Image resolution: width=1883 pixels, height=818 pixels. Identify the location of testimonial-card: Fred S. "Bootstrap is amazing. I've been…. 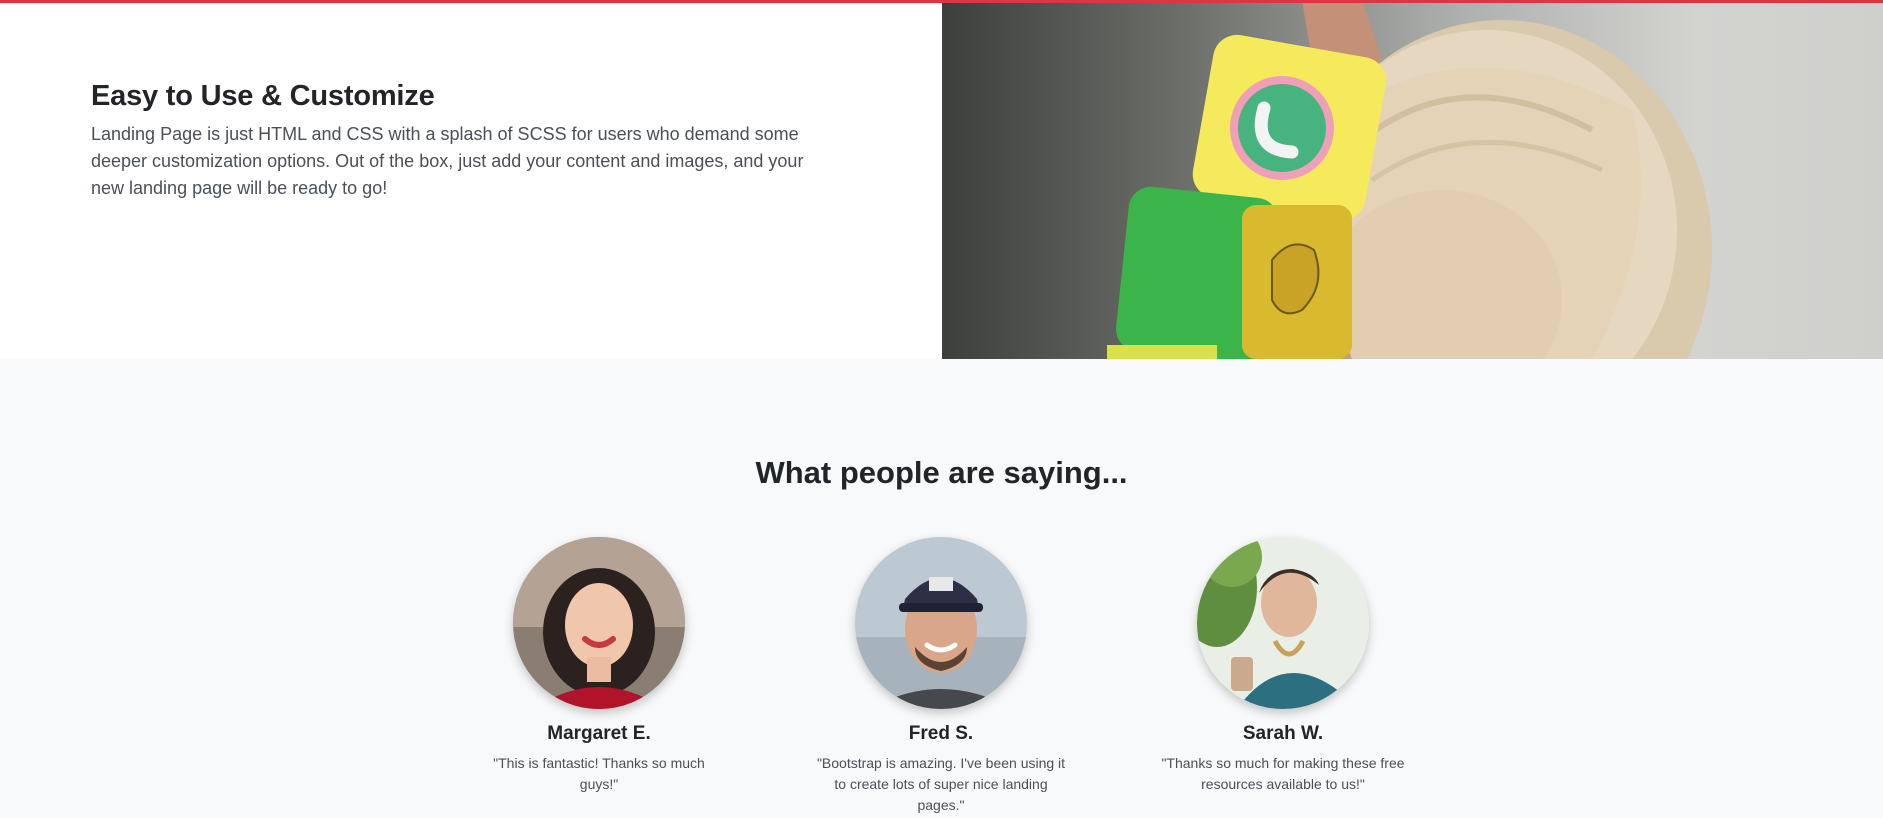
(941, 676).